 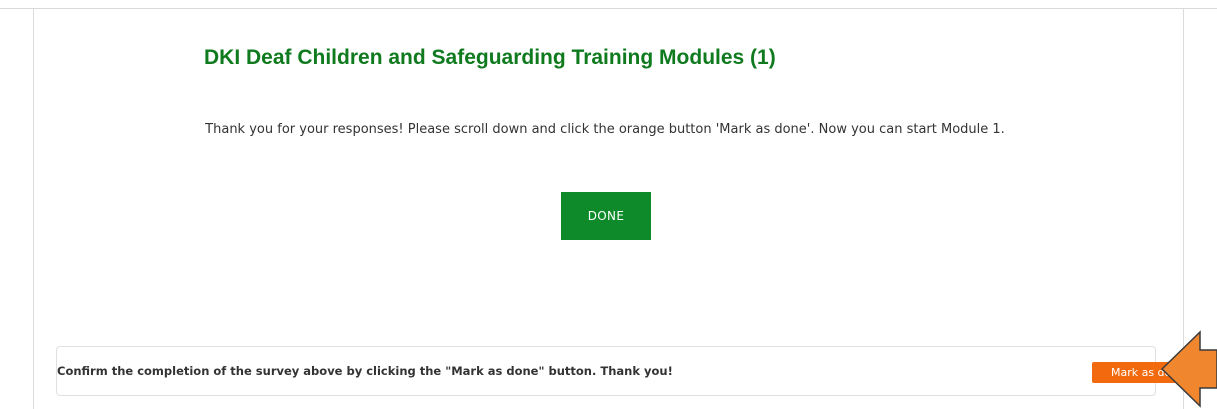 I want to click on left-pointing-arrow-icon, so click(x=1188, y=369).